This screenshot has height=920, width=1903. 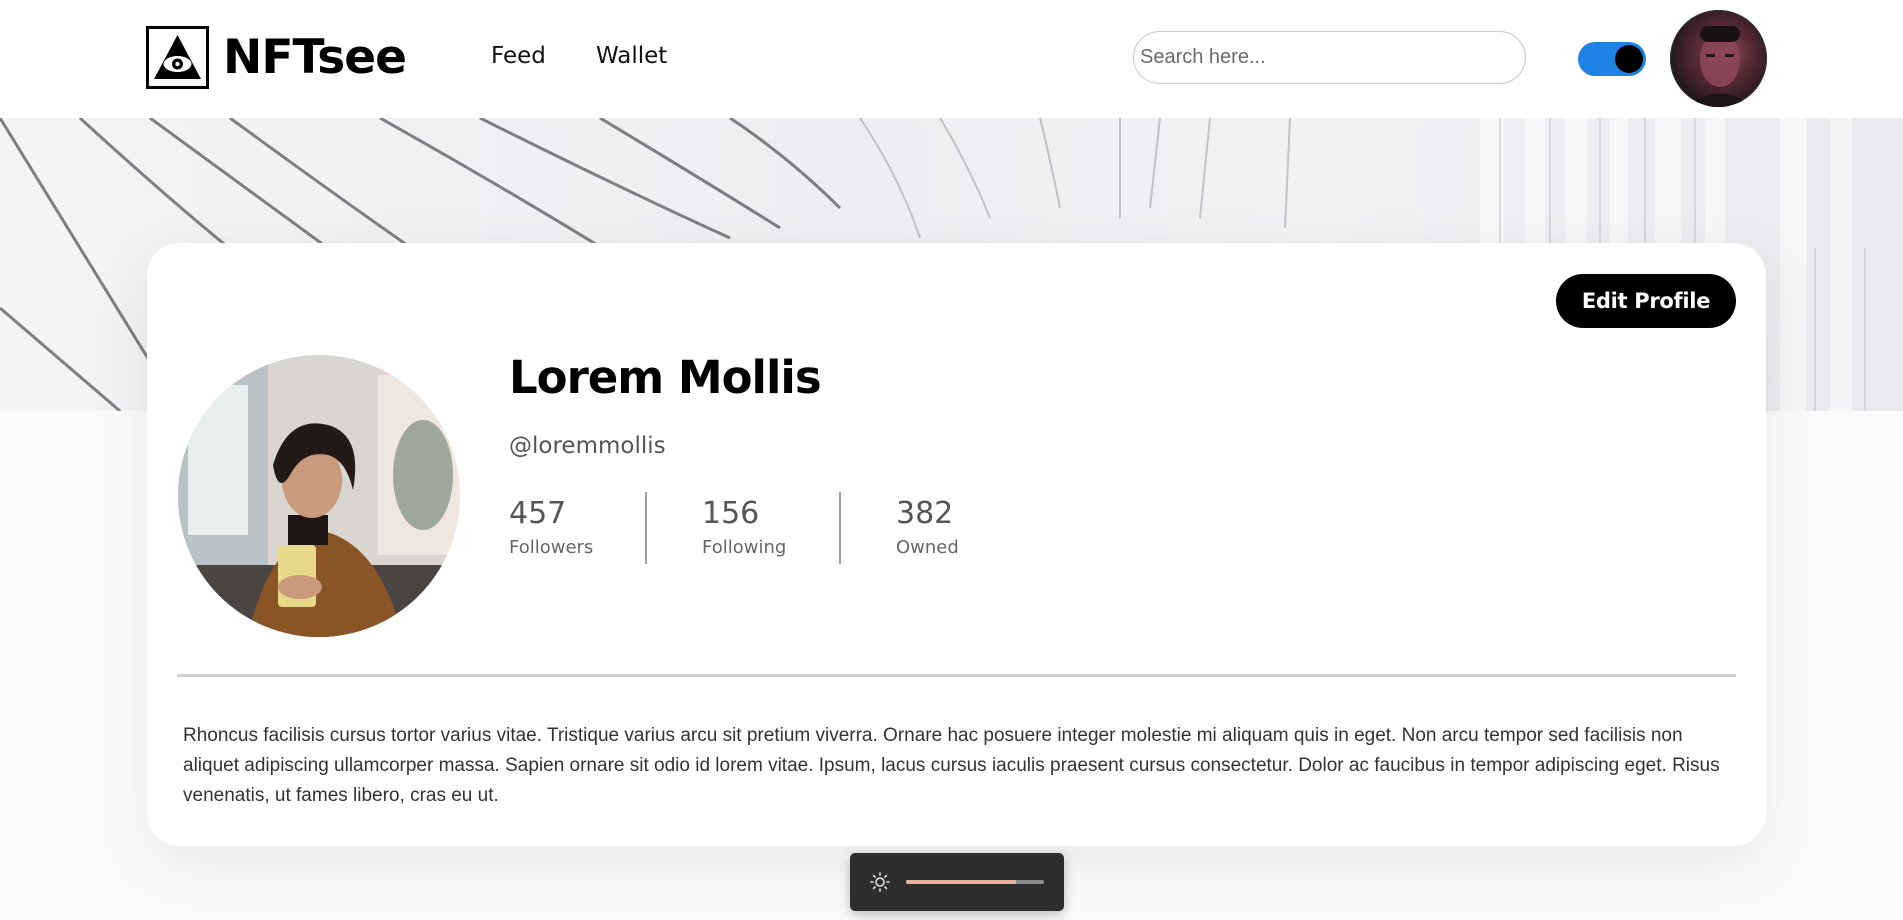 What do you see at coordinates (551, 547) in the screenshot?
I see `stat-label: Followers` at bounding box center [551, 547].